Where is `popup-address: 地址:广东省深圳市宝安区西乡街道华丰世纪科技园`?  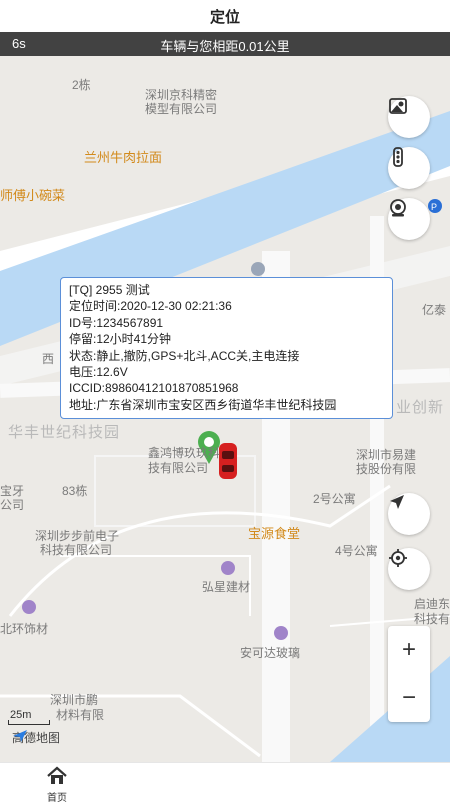
popup-address: 地址:广东省深圳市宝安区西乡街道华丰世纪科技园 is located at coordinates (203, 404).